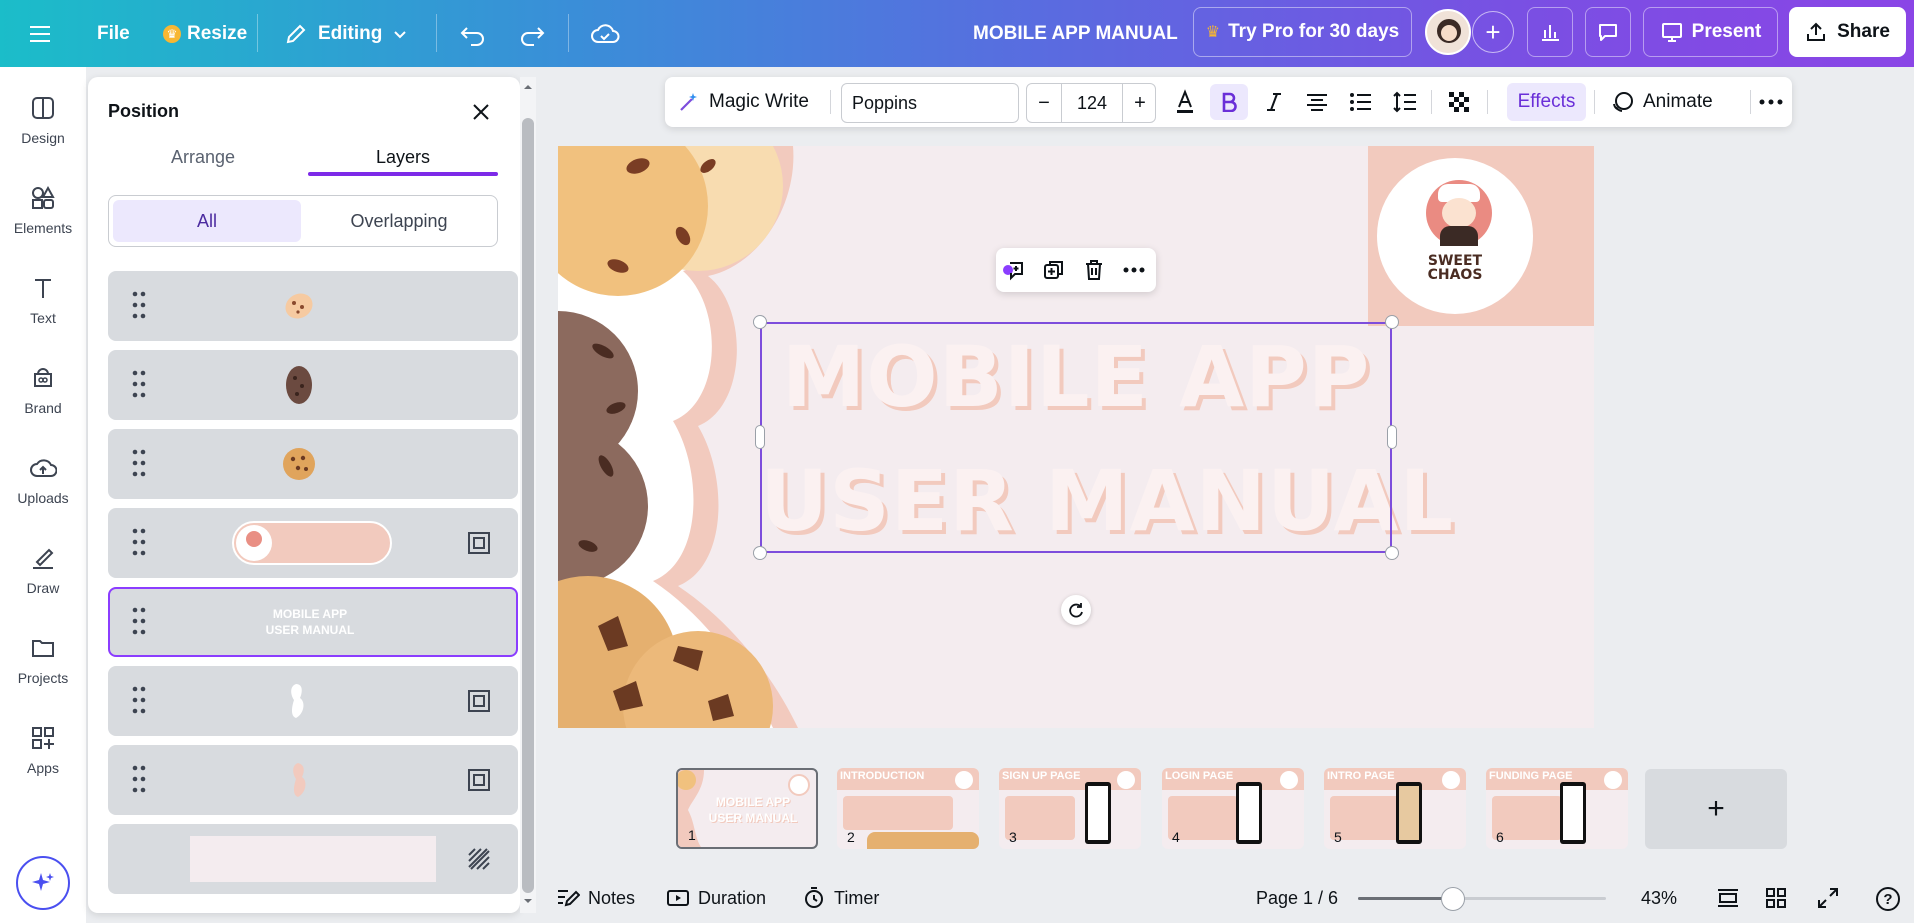 This screenshot has width=1914, height=923. I want to click on page-thumbnail-1: MOBILE APP USER MANUAL 1, so click(747, 808).